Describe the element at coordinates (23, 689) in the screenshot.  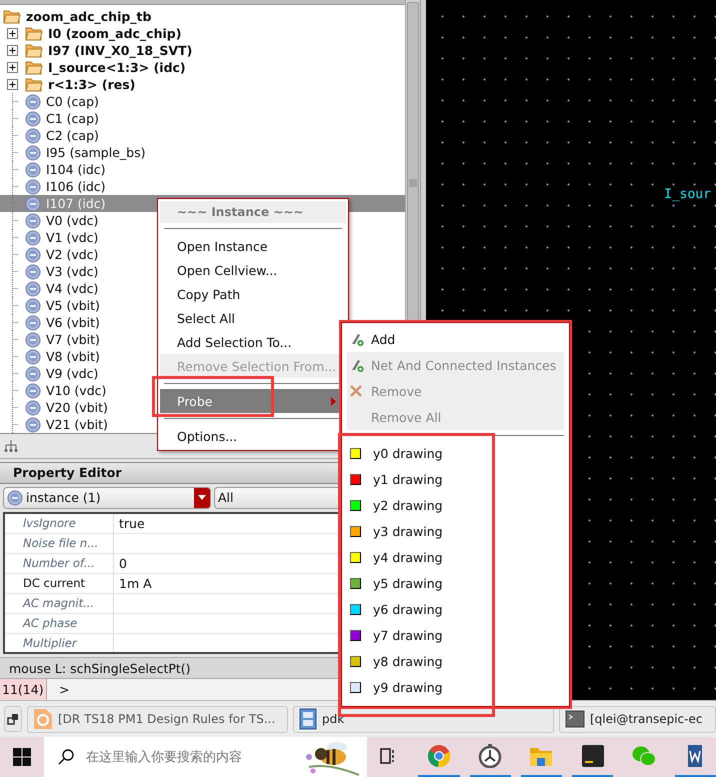
I see `command-count: 11(14)` at that location.